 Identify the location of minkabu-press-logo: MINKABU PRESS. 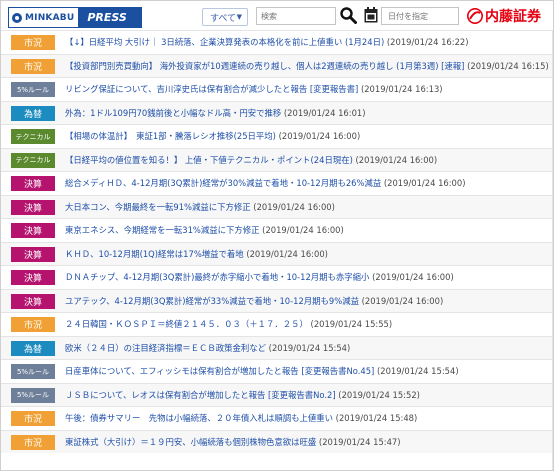
(75, 17).